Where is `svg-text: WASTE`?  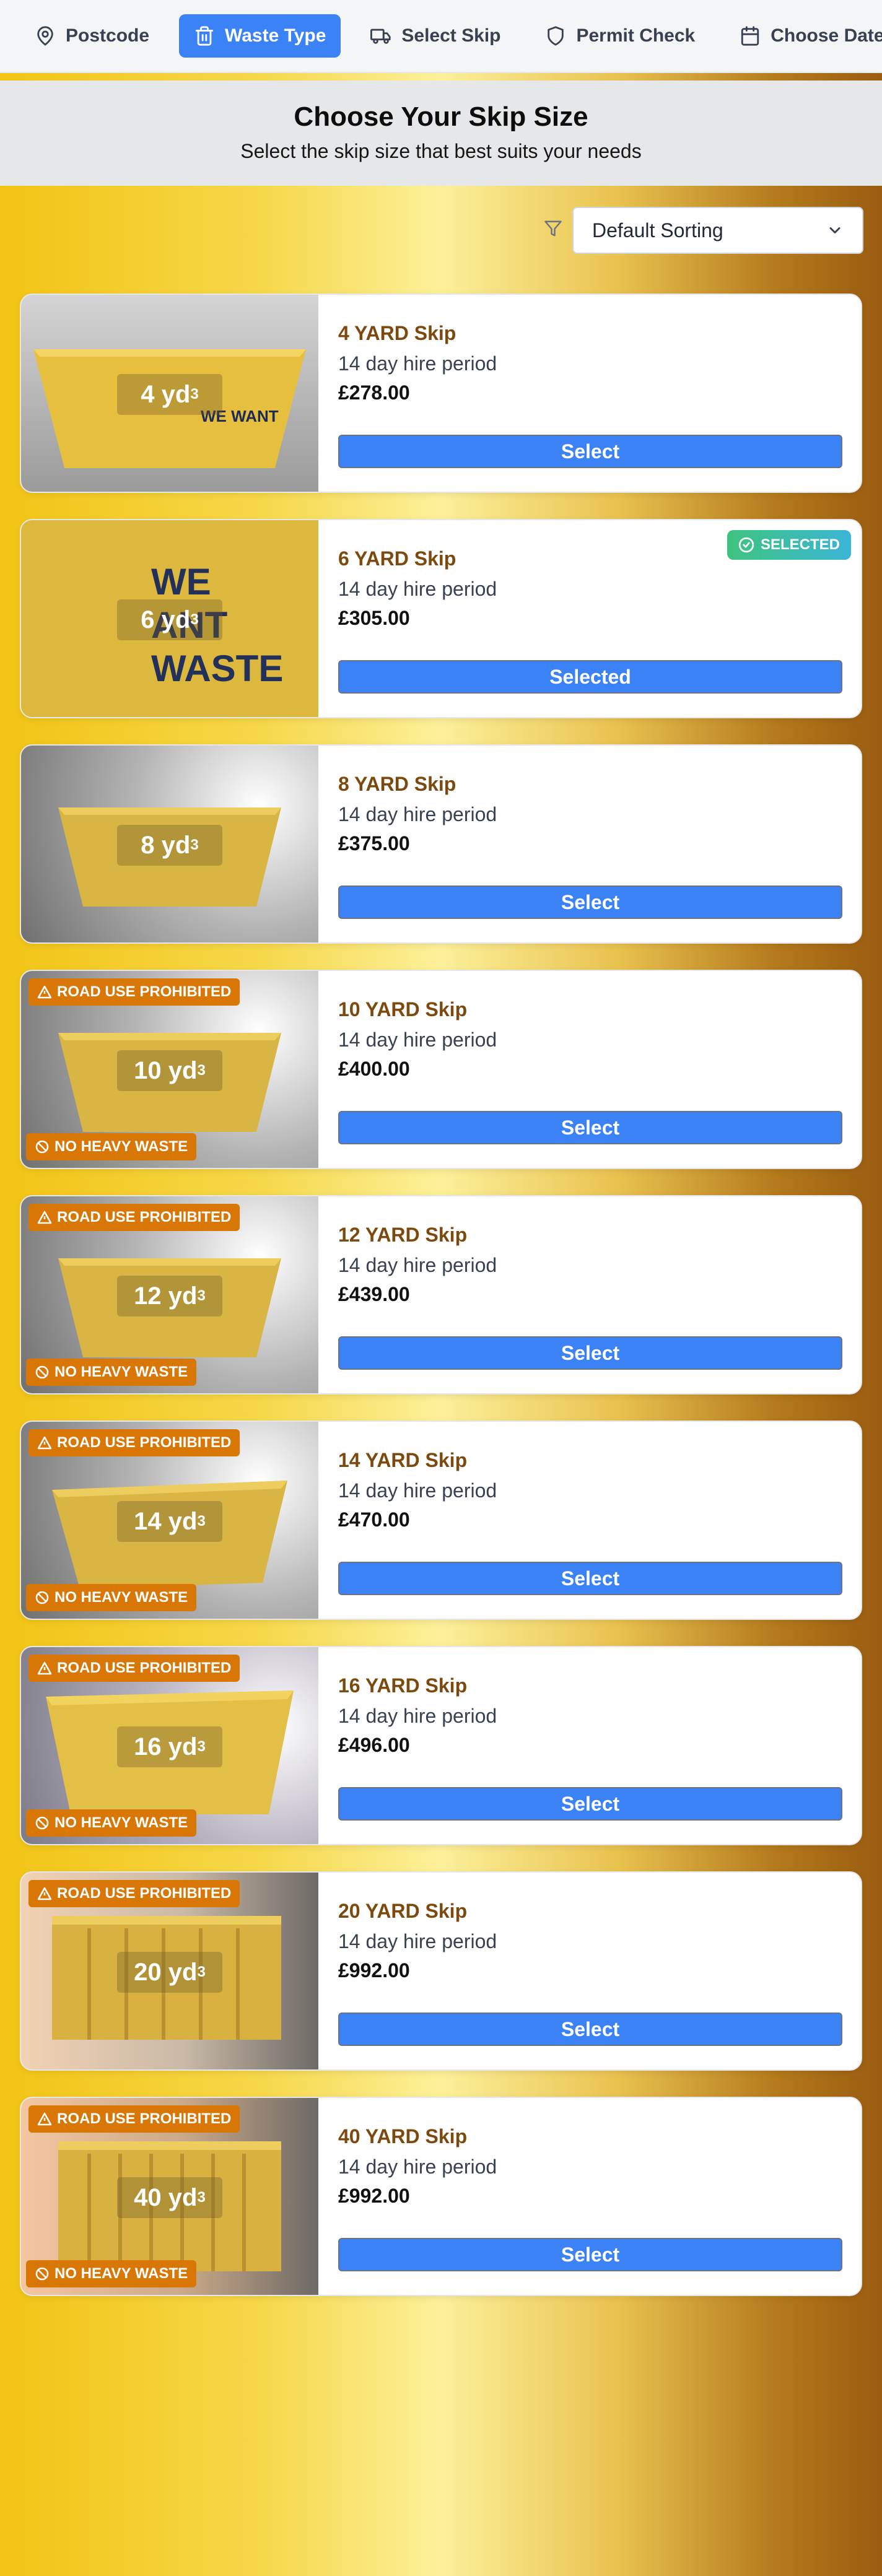
svg-text: WASTE is located at coordinates (217, 668).